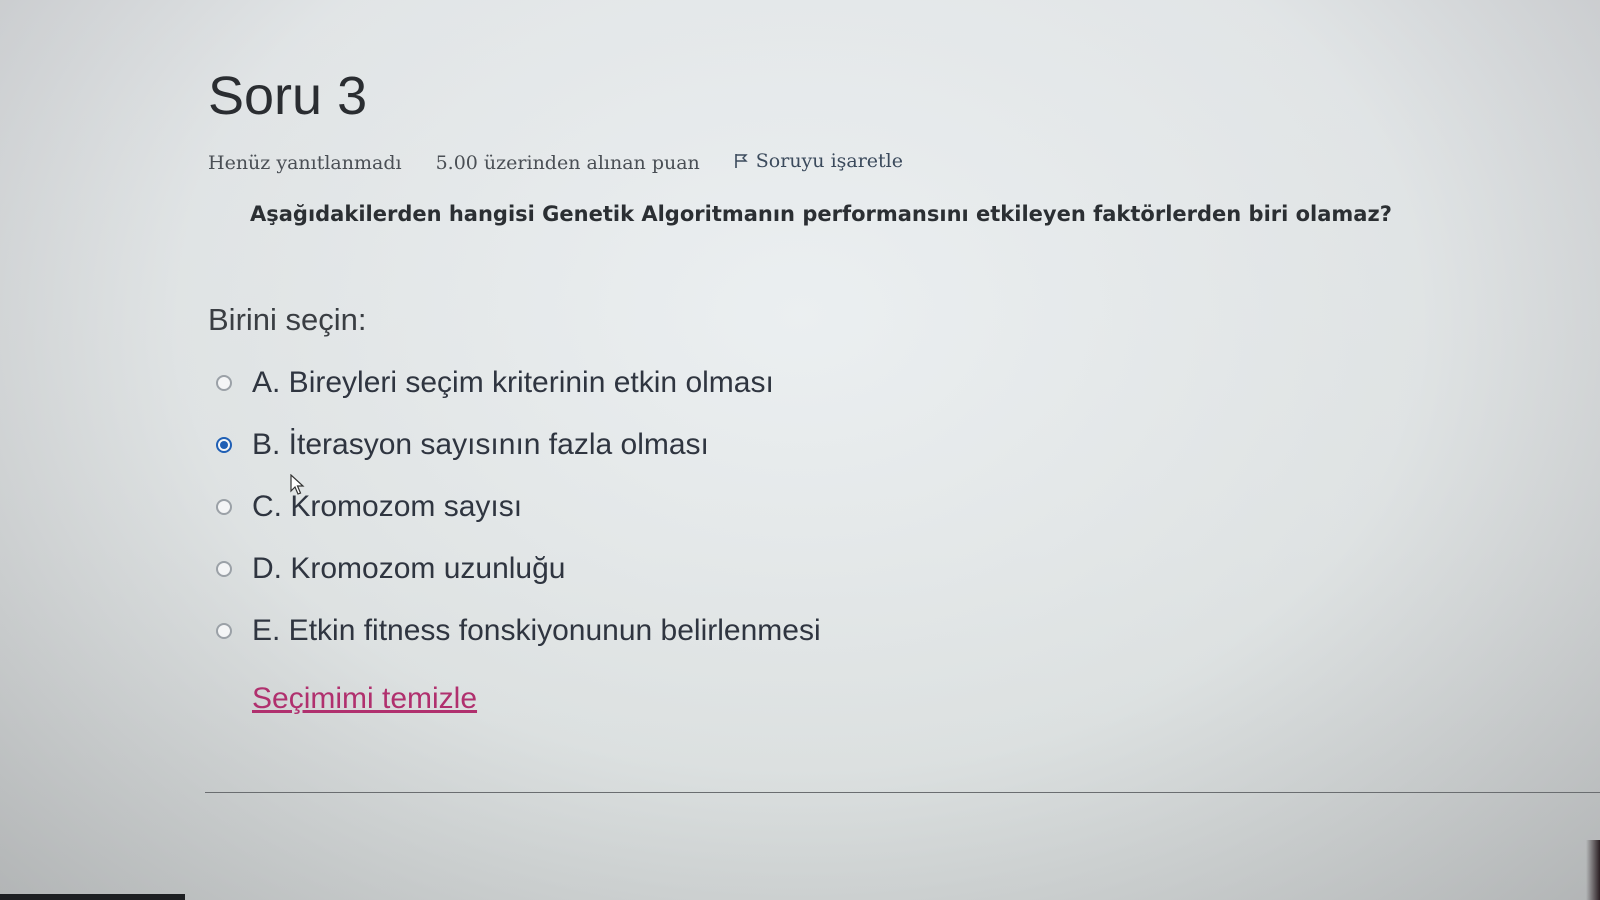  I want to click on question-status: Henüz yanıtlanmadı, so click(305, 163).